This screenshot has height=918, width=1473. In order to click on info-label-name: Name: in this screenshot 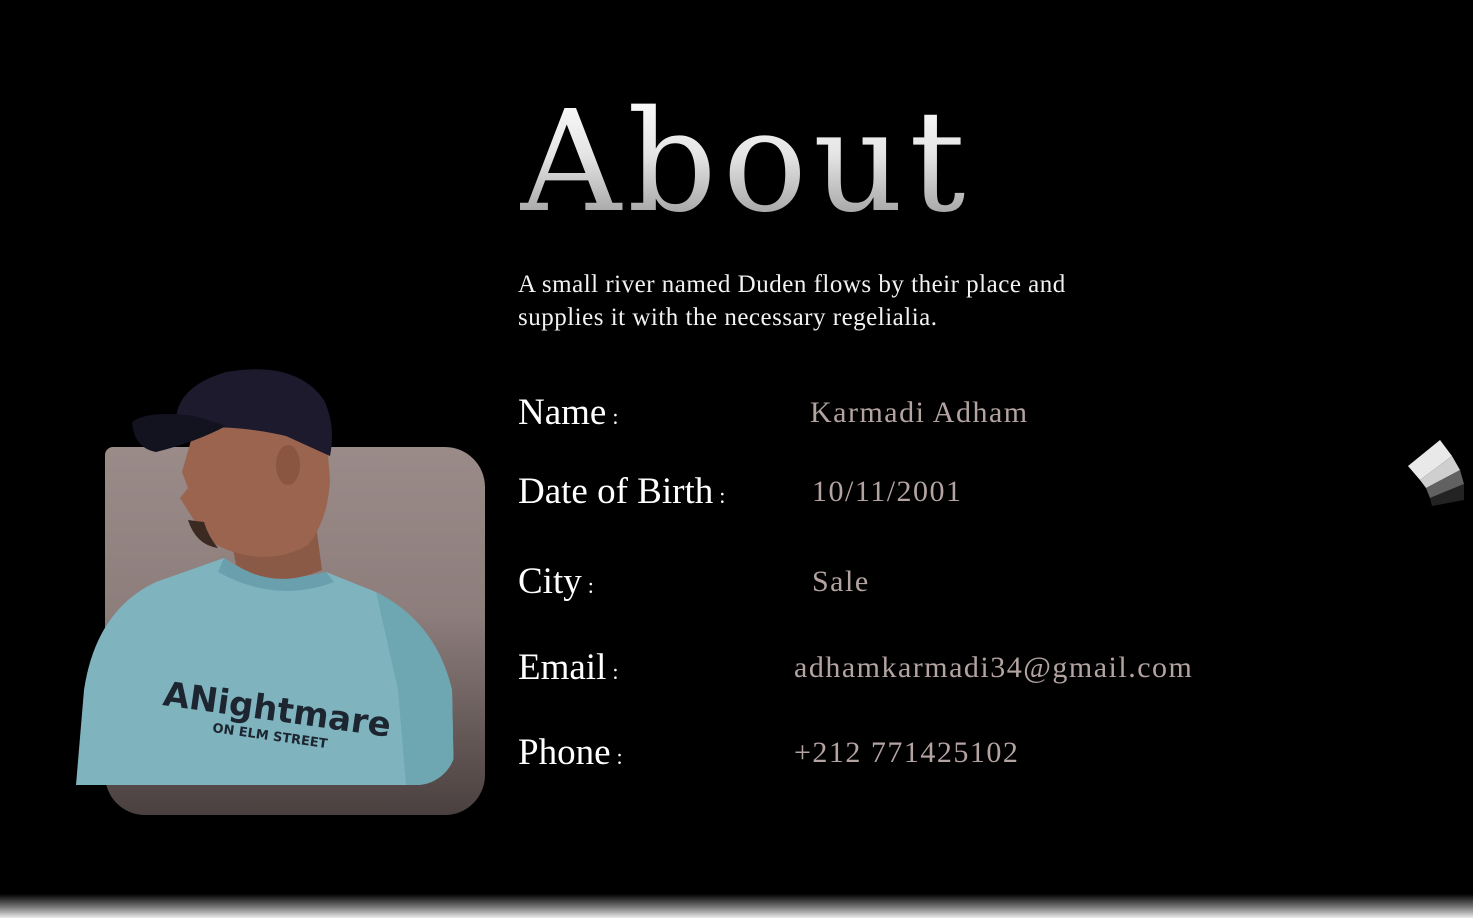, I will do `click(568, 412)`.